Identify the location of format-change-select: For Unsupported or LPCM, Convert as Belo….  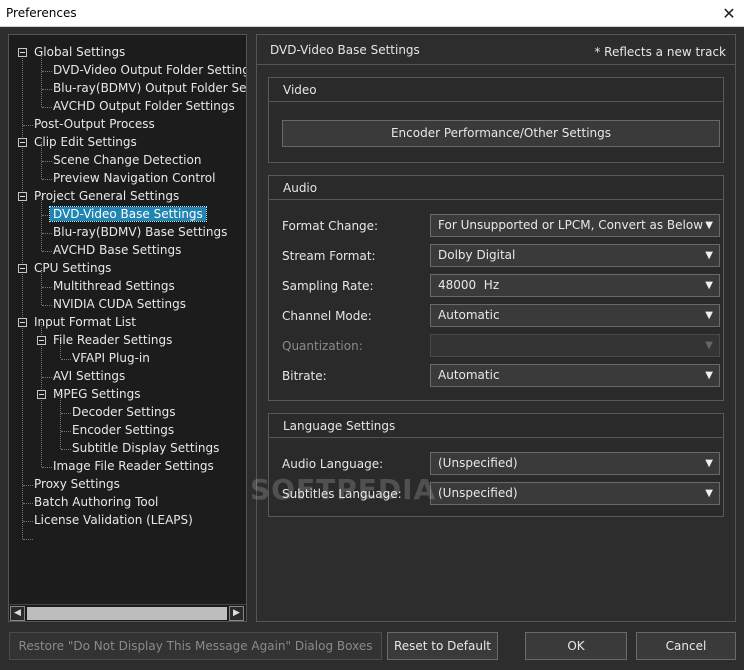
(575, 225).